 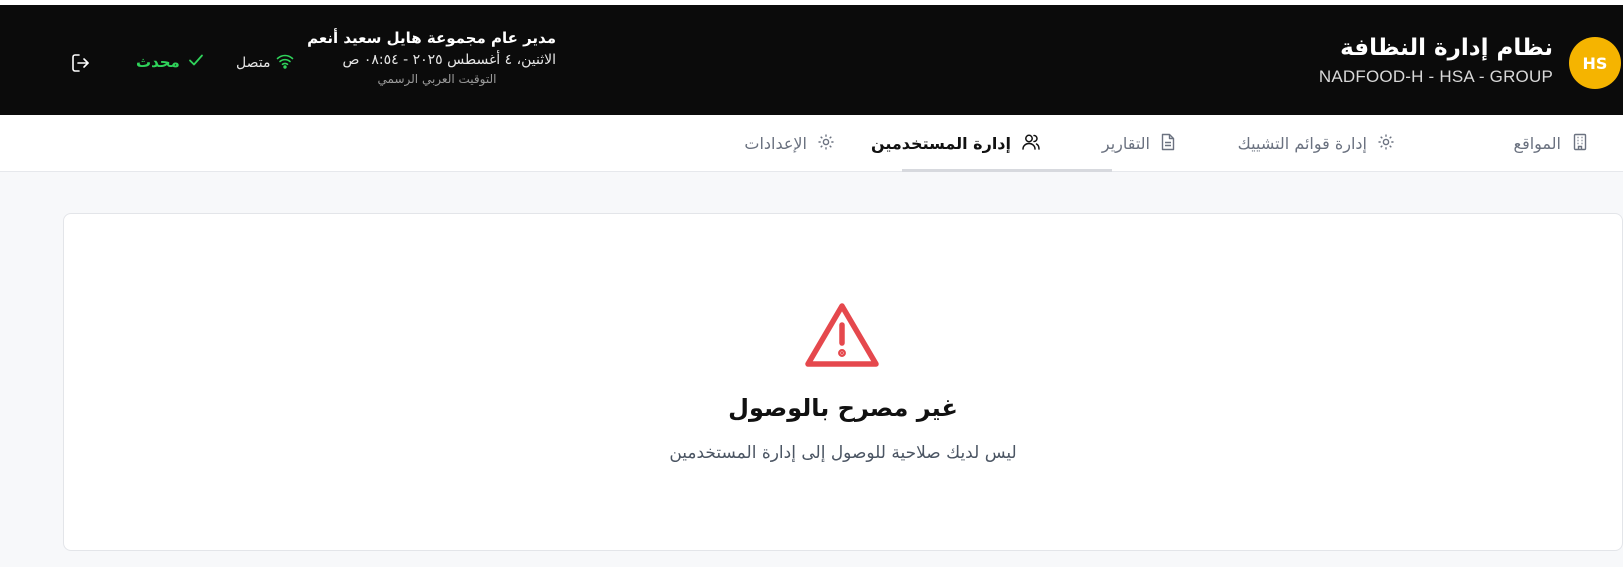 I want to click on update-status: محدث, so click(x=170, y=61).